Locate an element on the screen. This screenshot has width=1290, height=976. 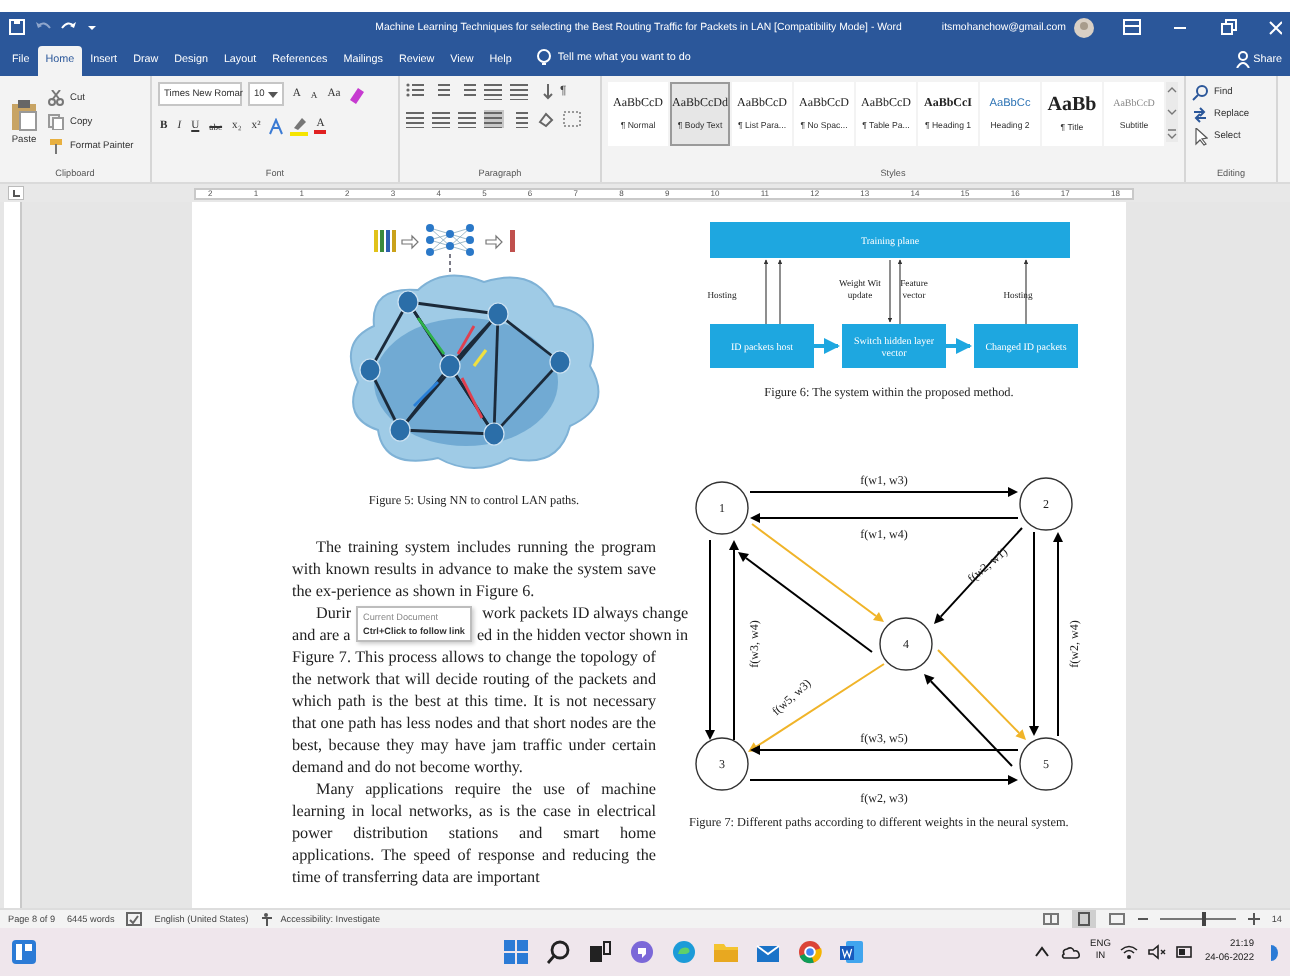
speaker-icon is located at coordinates (1157, 952).